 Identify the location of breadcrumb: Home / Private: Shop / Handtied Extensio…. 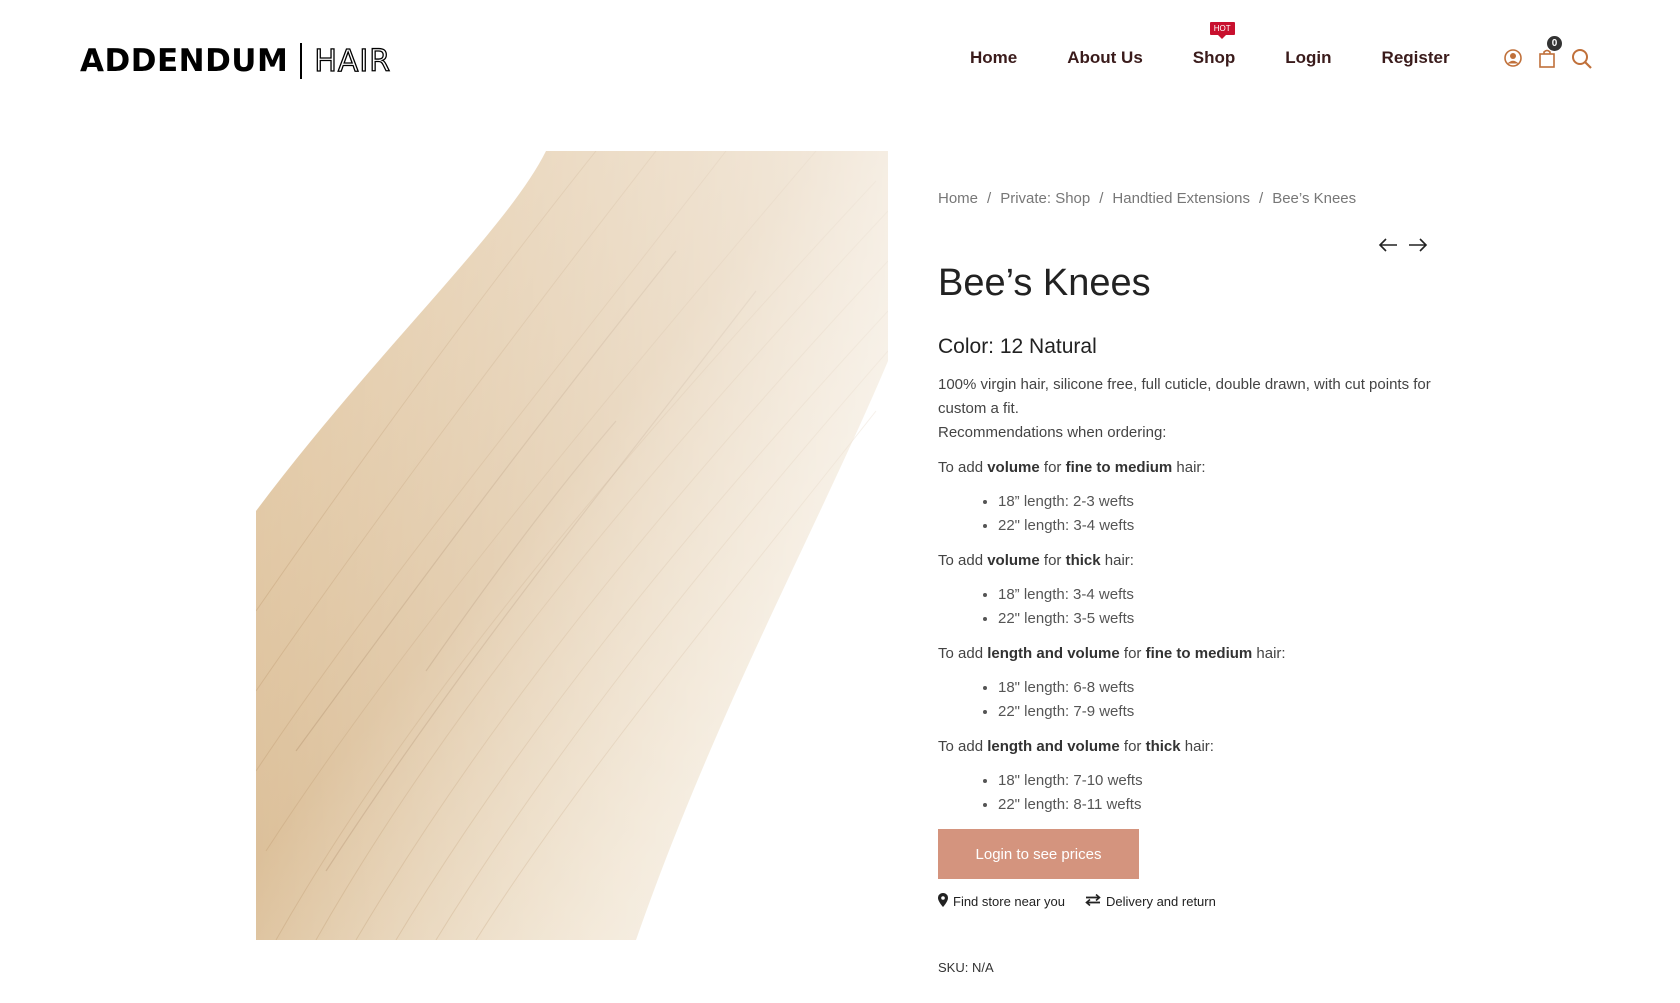
(1188, 198).